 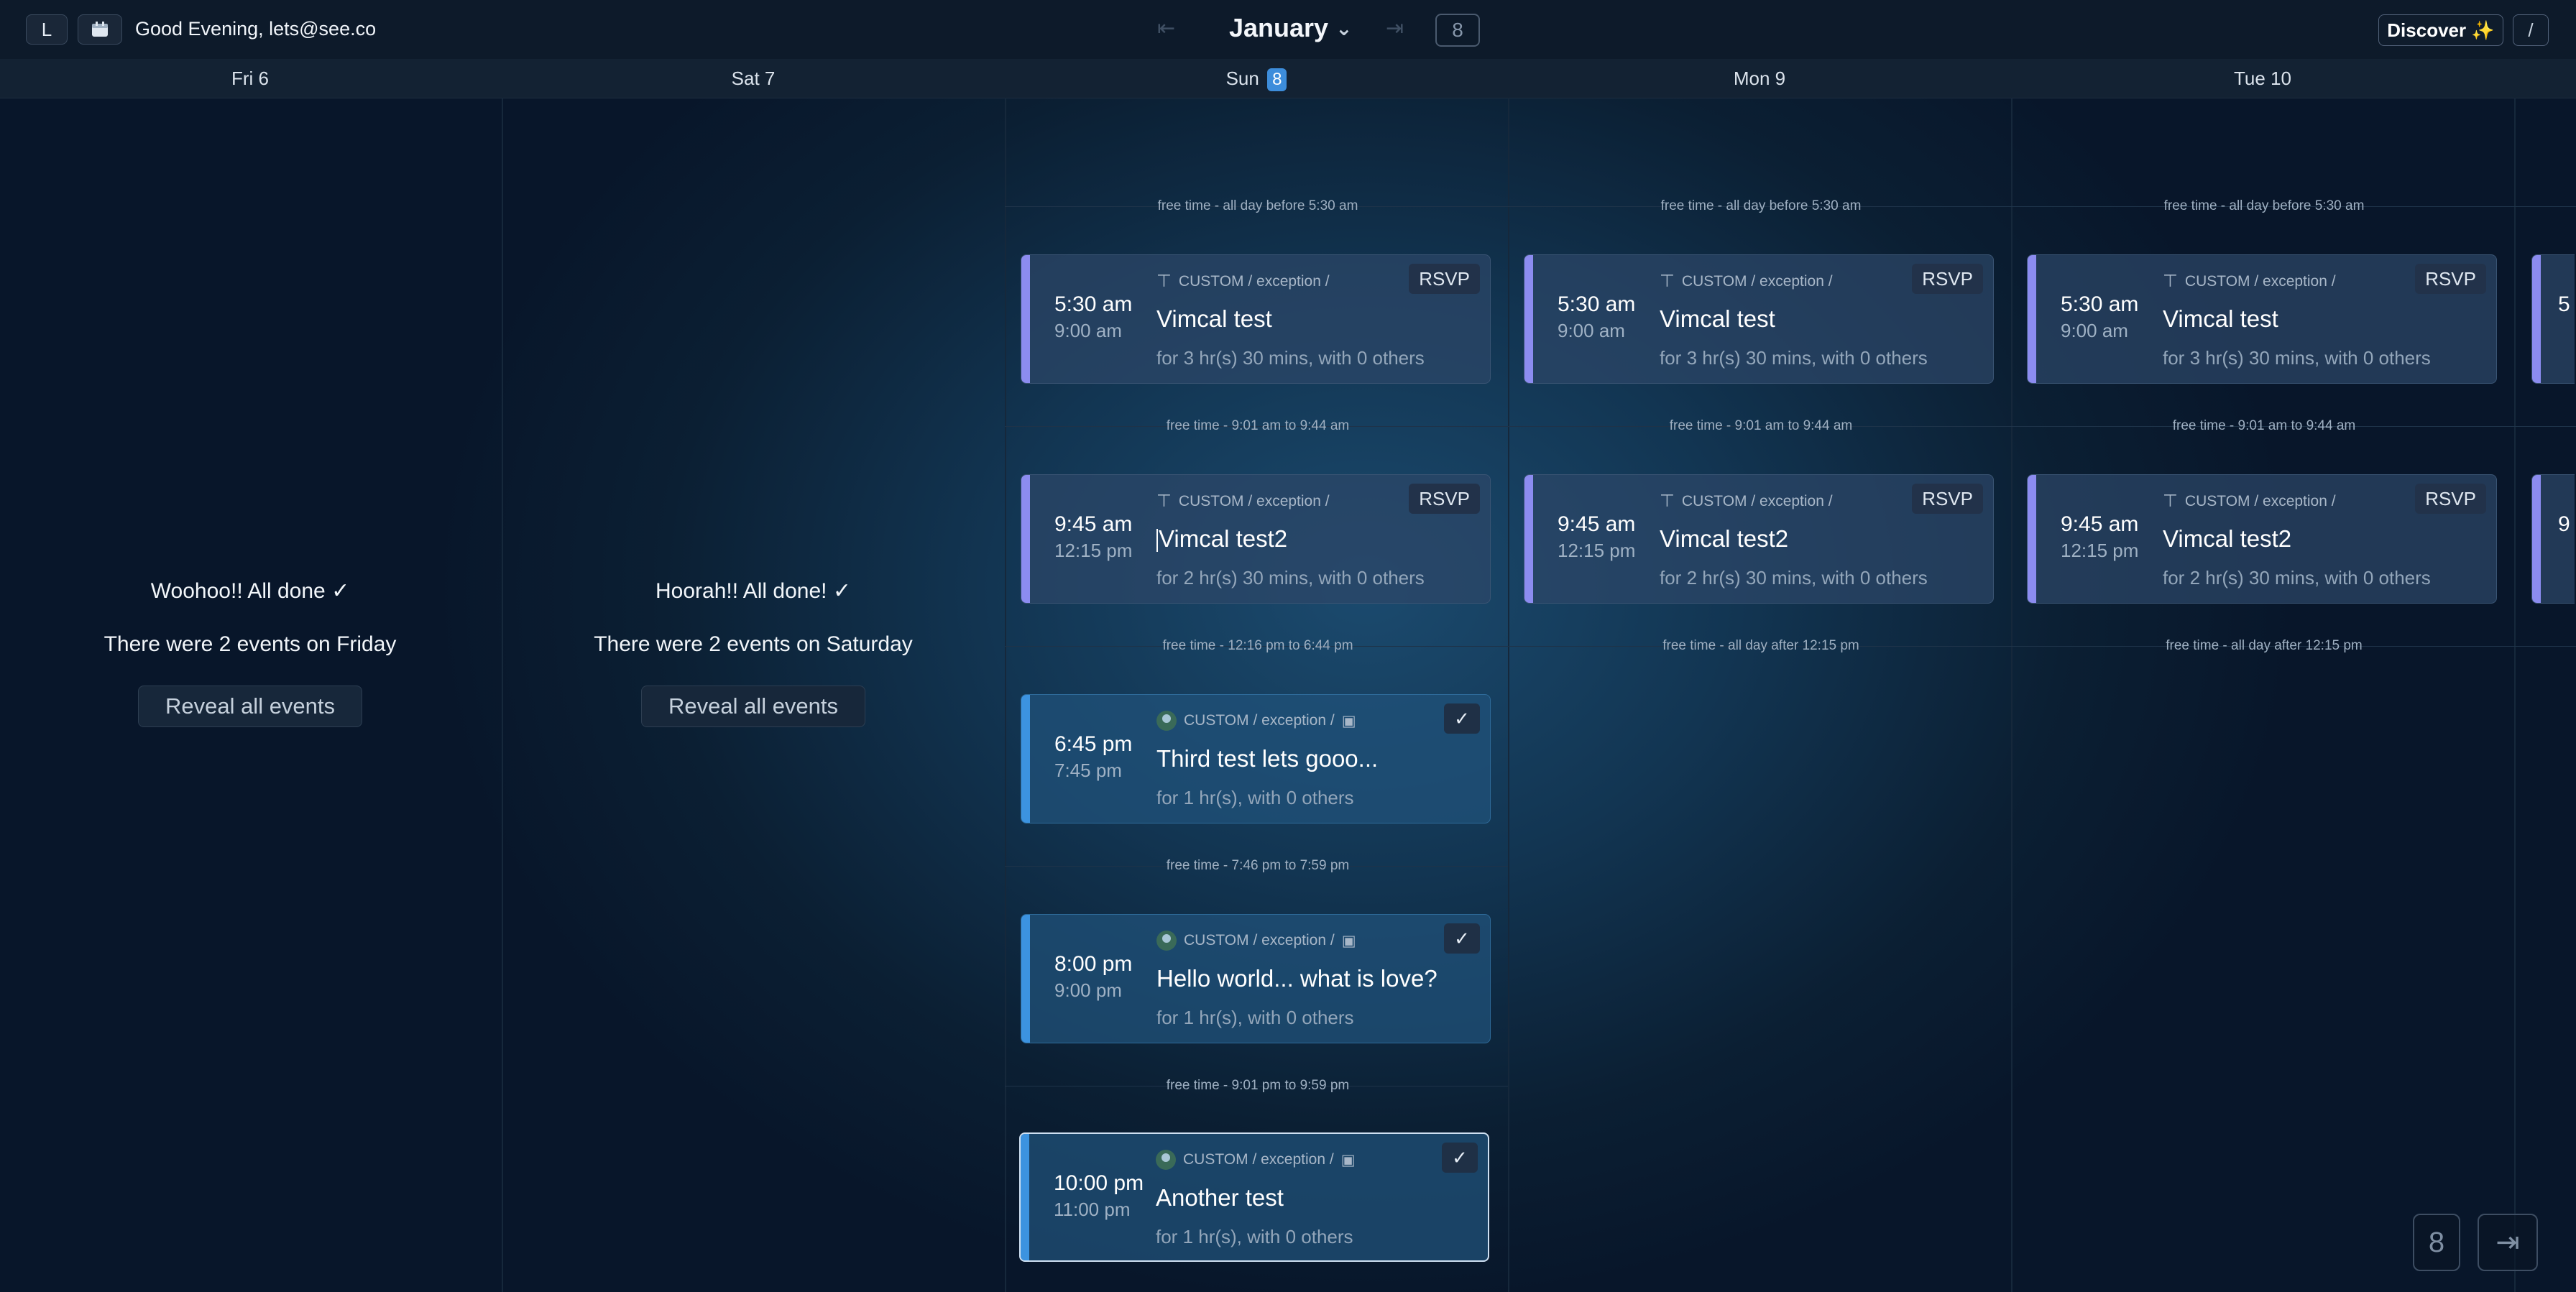 I want to click on event-card-peek: 9, so click(x=2553, y=539).